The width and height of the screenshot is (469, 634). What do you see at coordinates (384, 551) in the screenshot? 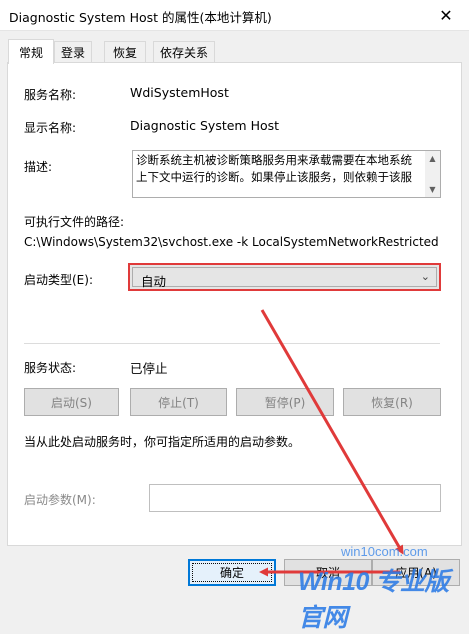
I see `watermark-site: win10com.com` at bounding box center [384, 551].